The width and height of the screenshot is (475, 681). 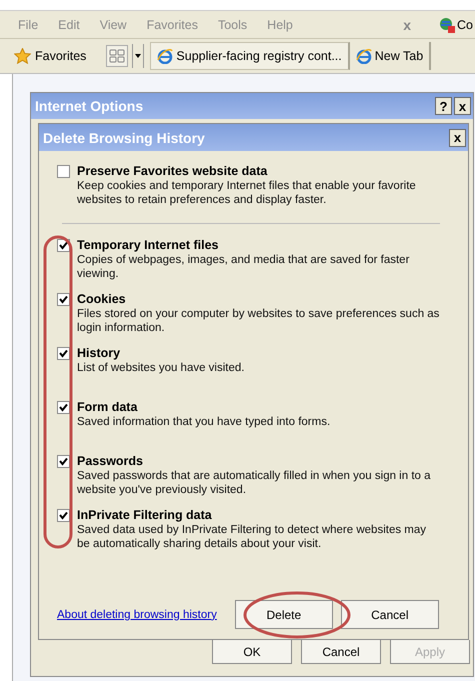 What do you see at coordinates (172, 171) in the screenshot?
I see `option-title: Preserve Favorites website data` at bounding box center [172, 171].